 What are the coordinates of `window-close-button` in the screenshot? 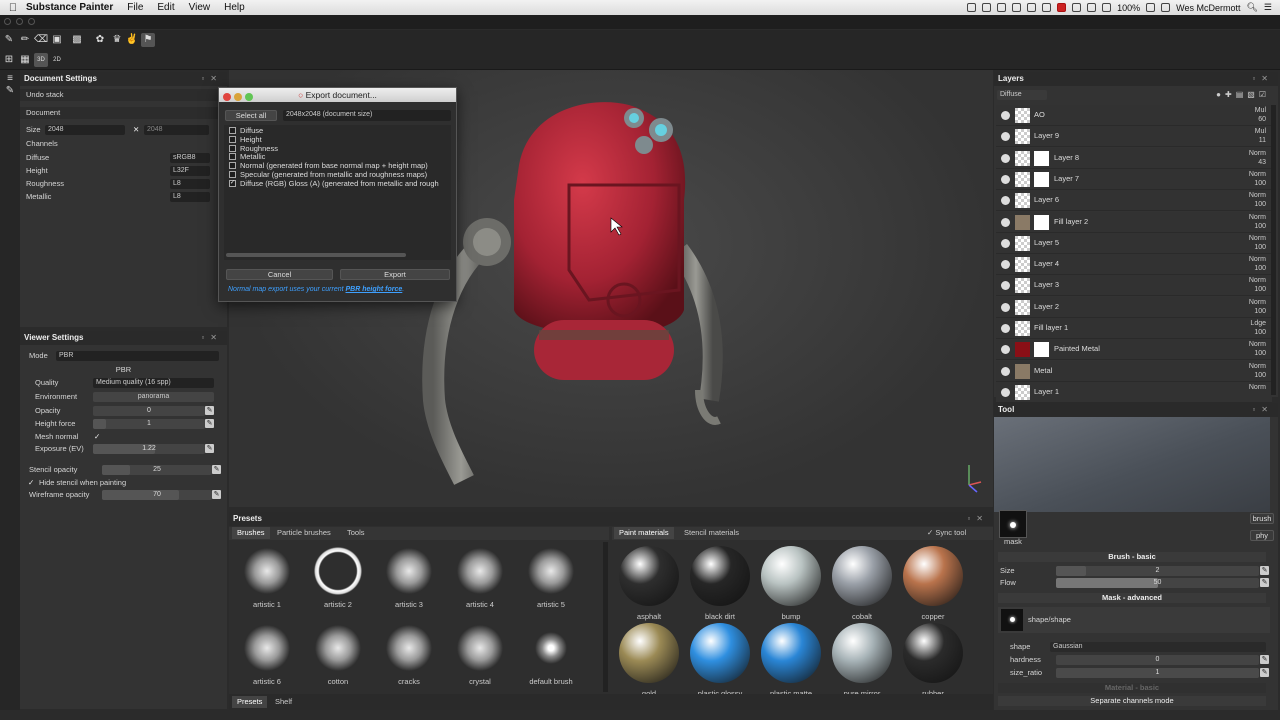 It's located at (7, 21).